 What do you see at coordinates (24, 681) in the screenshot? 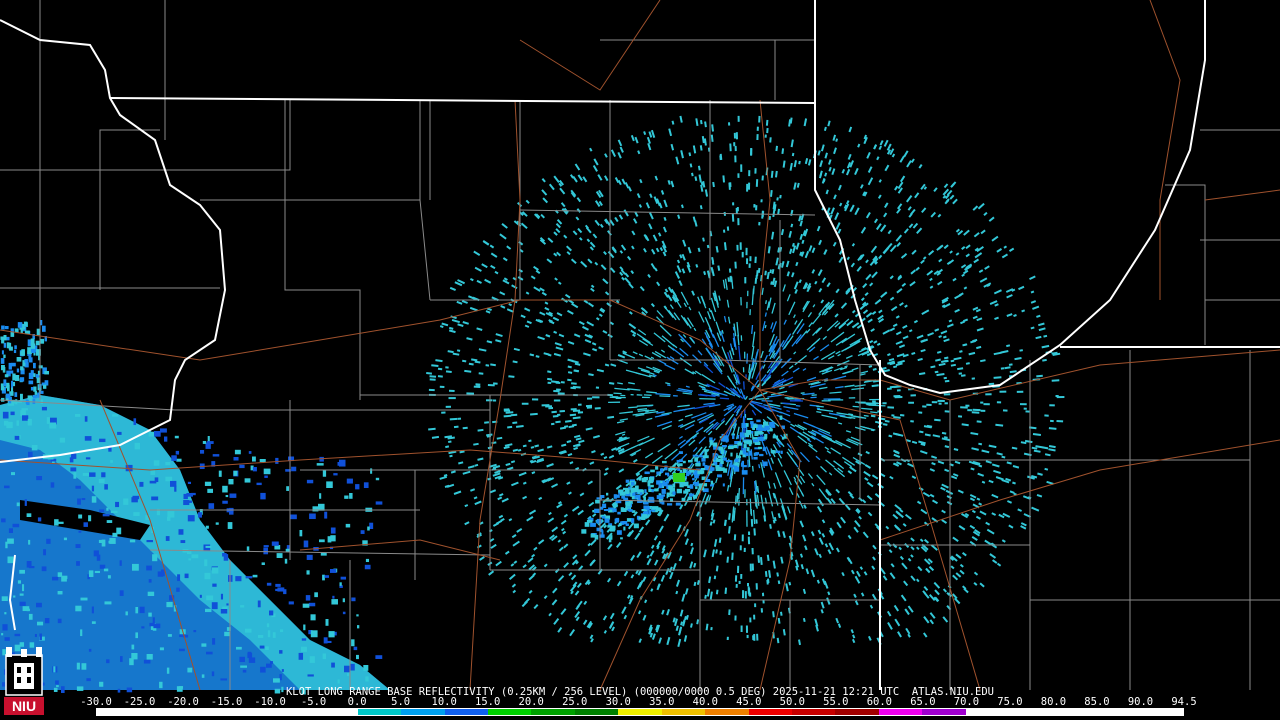
I see `niu-logo: NIU` at bounding box center [24, 681].